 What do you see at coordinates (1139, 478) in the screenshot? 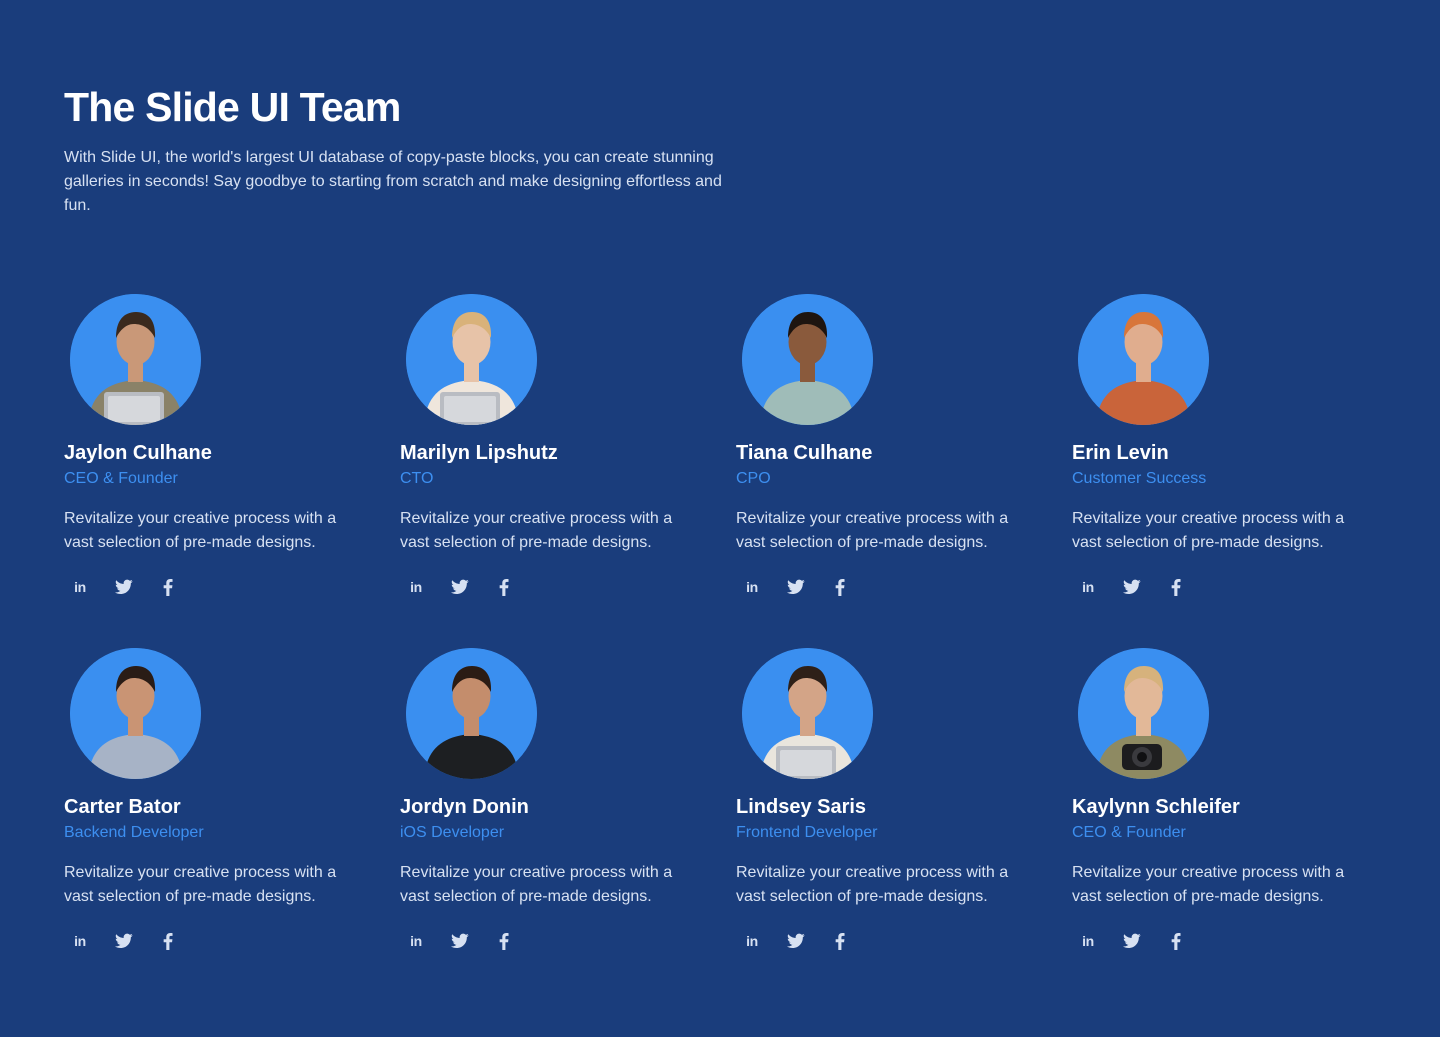
I see `member-role: Customer Success` at bounding box center [1139, 478].